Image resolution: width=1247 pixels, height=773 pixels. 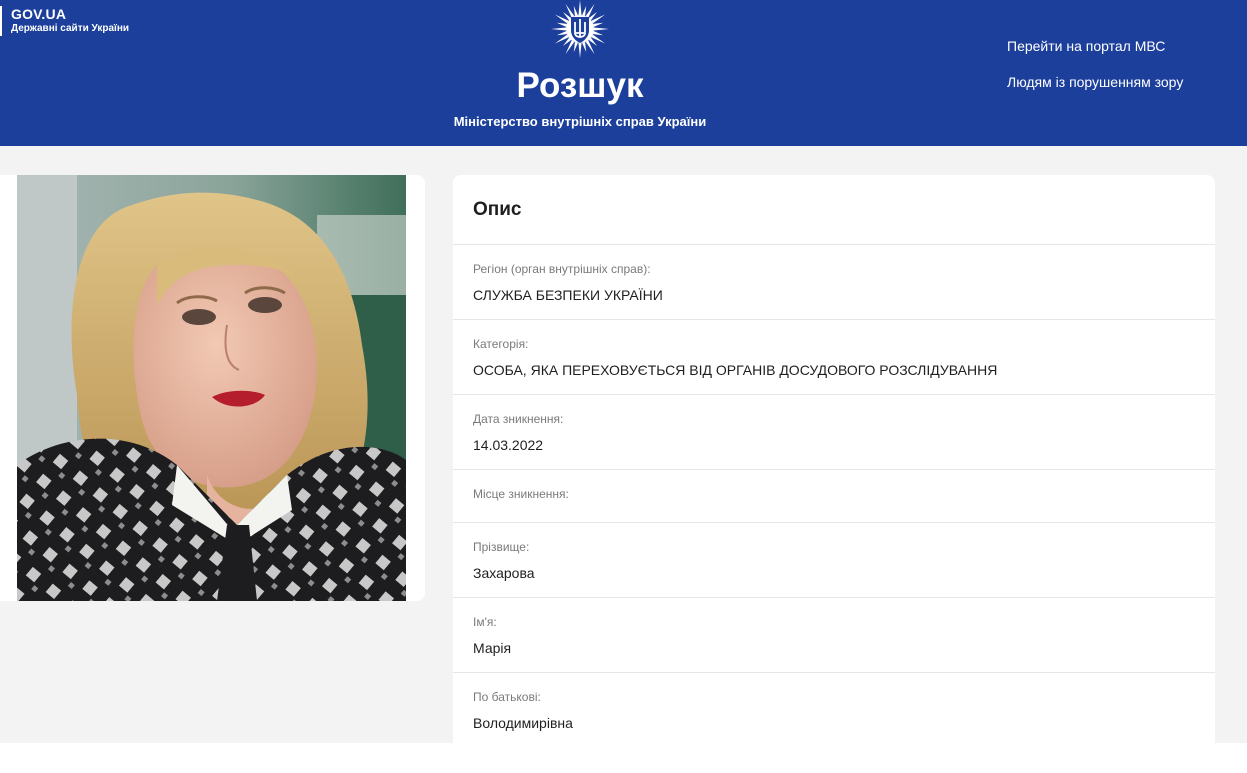 I want to click on field-value: Володимирівна, so click(x=523, y=723).